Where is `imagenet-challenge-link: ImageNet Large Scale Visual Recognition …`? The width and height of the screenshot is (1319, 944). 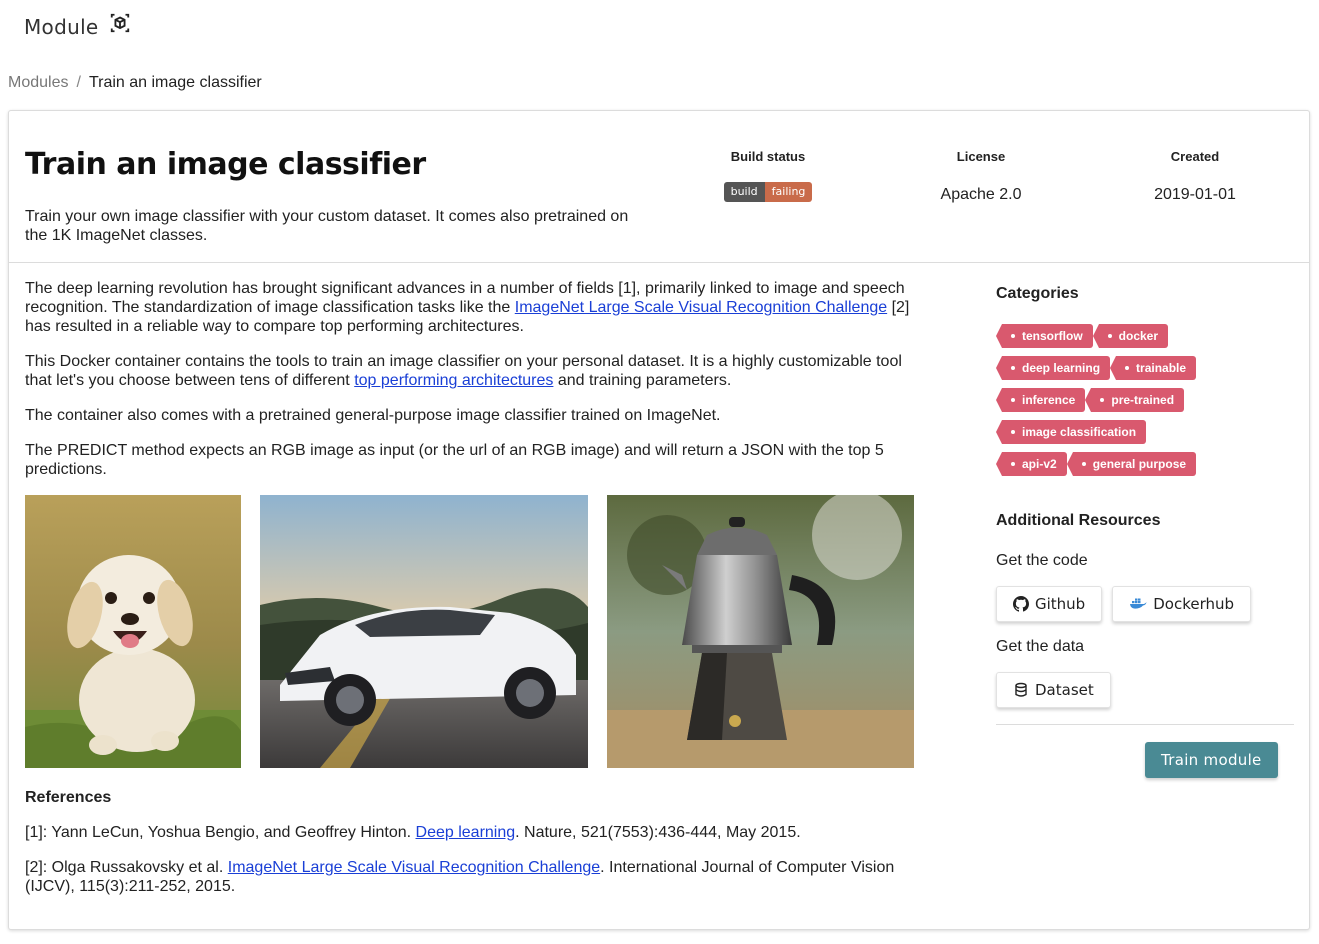 imagenet-challenge-link: ImageNet Large Scale Visual Recognition … is located at coordinates (701, 307).